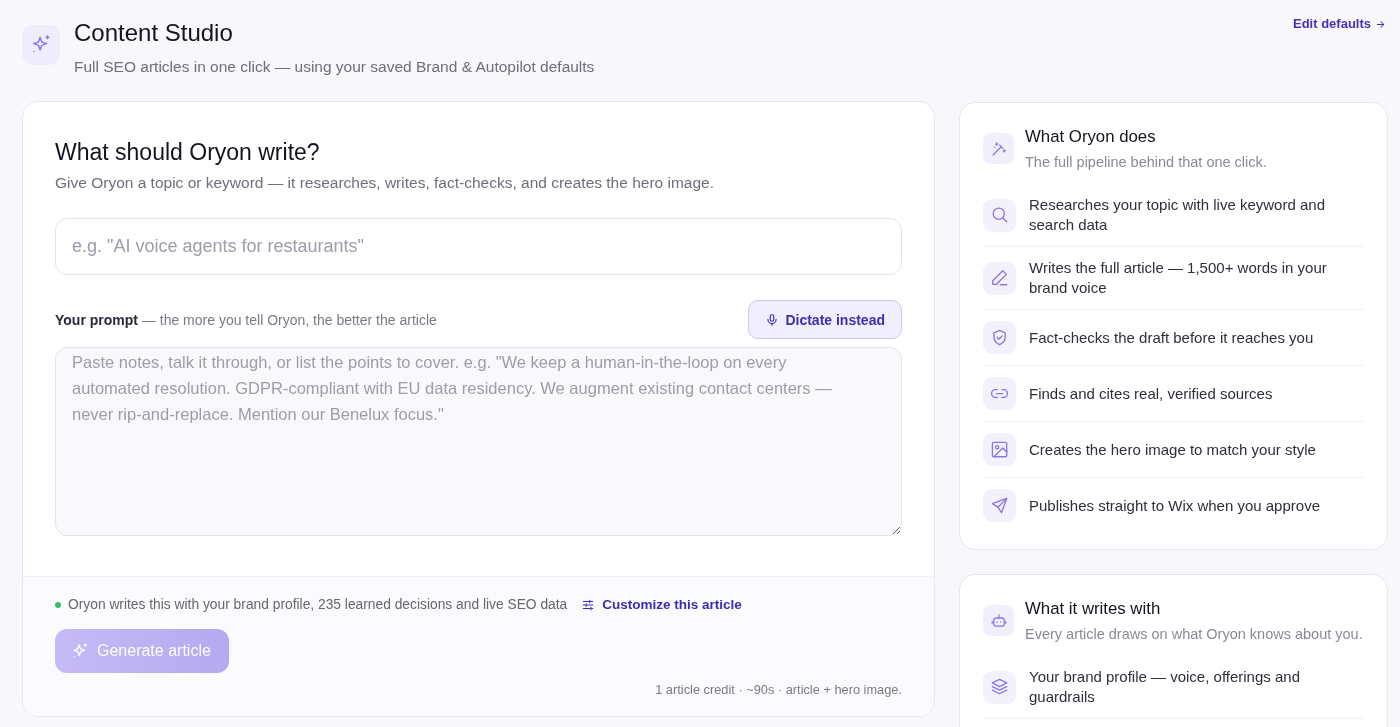 This screenshot has width=1400, height=727. I want to click on feature-text: Publishes straight to Wix when you approve, so click(1174, 505).